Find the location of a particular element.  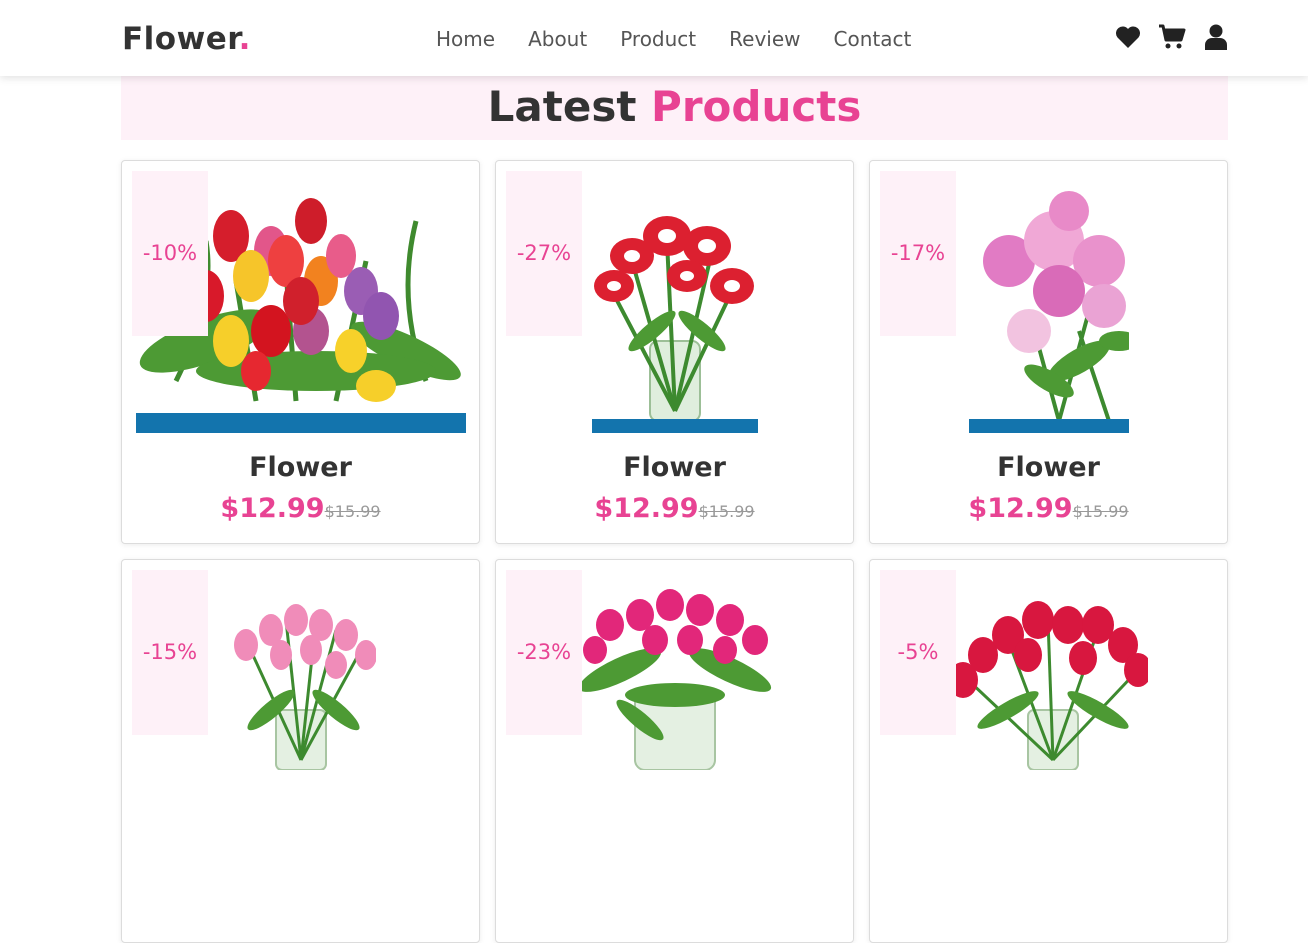

discount-badge: -17% is located at coordinates (918, 253).